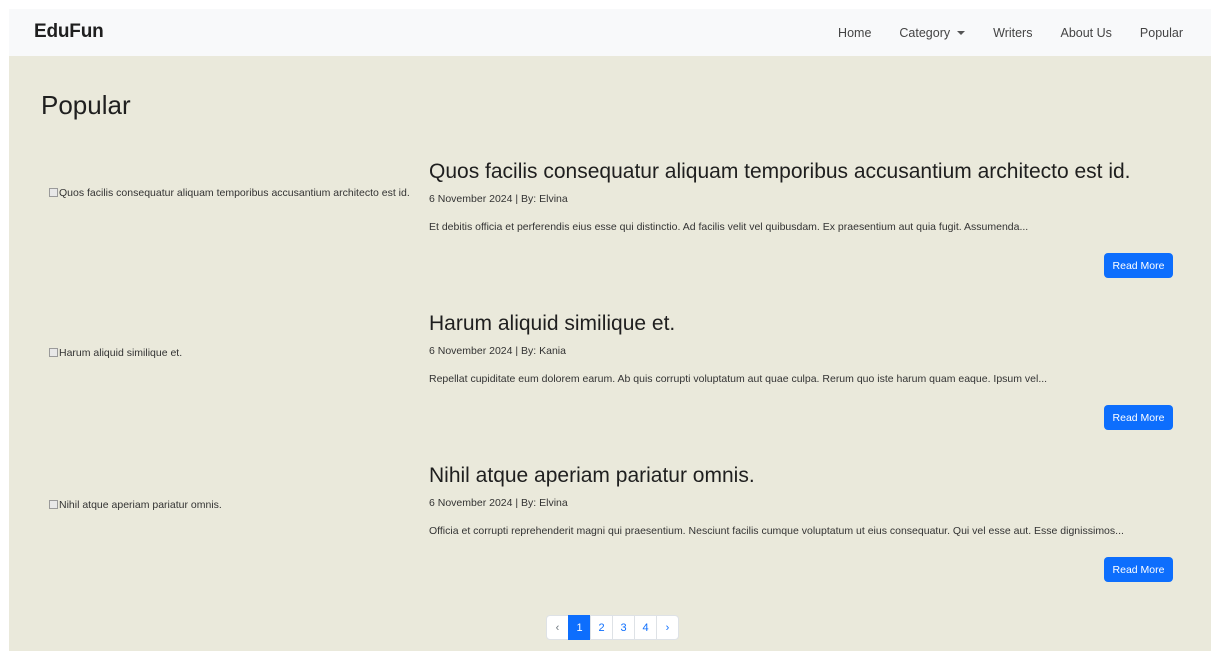 This screenshot has width=1211, height=651. Describe the element at coordinates (925, 32) in the screenshot. I see `nav-category-label: Category` at that location.